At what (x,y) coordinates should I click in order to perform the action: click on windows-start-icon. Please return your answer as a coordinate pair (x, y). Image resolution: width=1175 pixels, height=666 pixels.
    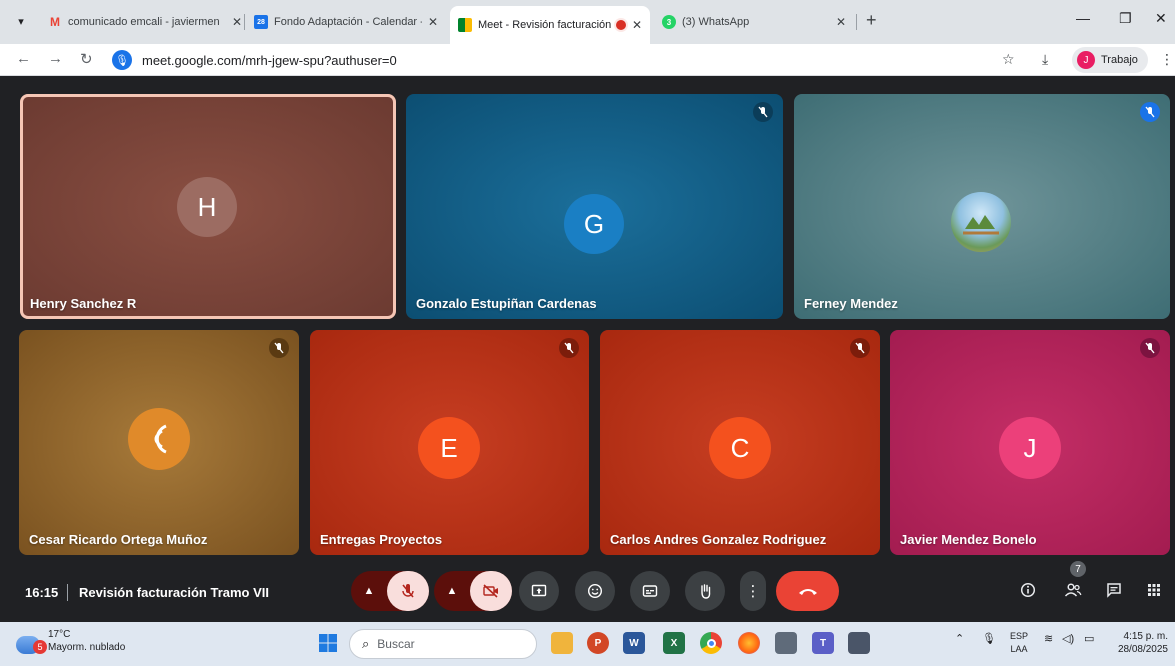
    Looking at the image, I should click on (328, 643).